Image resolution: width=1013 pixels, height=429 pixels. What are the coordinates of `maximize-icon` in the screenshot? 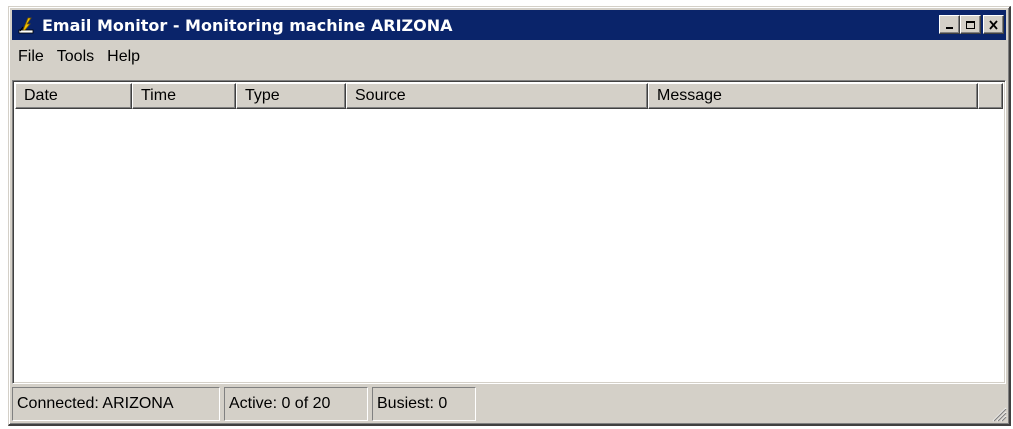 It's located at (970, 24).